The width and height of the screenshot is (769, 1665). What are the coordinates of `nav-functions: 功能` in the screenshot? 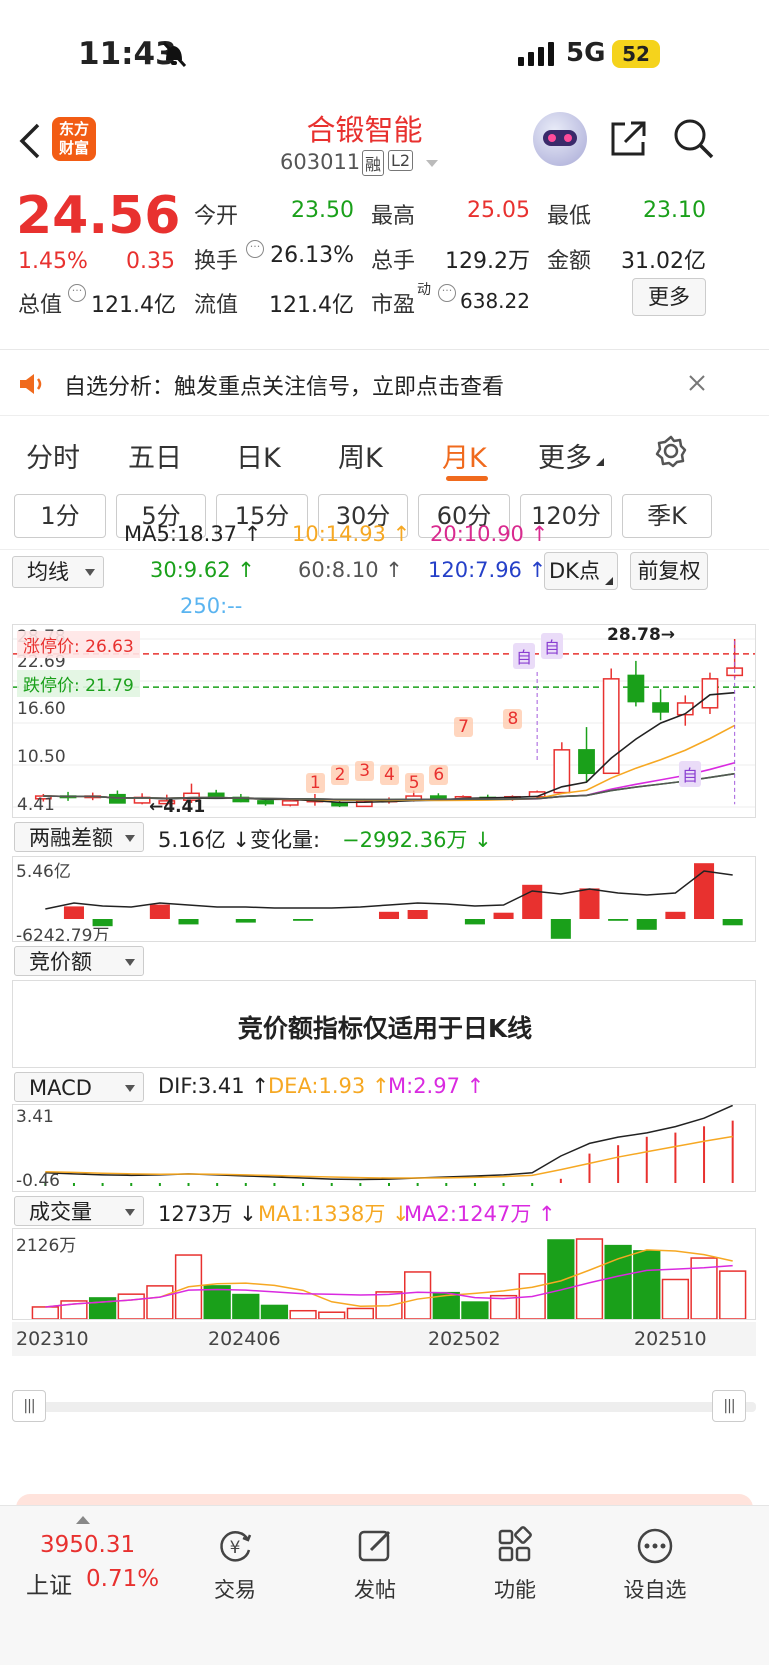 It's located at (515, 1565).